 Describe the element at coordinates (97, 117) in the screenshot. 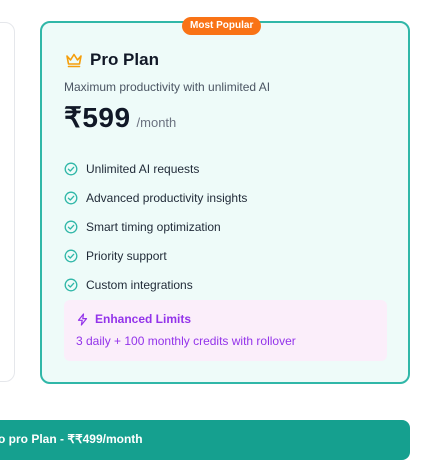

I see `plan-price: ₹599` at that location.